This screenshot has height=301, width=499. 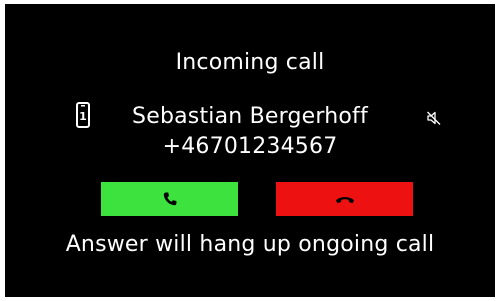 What do you see at coordinates (250, 116) in the screenshot?
I see `caller-name: Sebastian Bergerhoff` at bounding box center [250, 116].